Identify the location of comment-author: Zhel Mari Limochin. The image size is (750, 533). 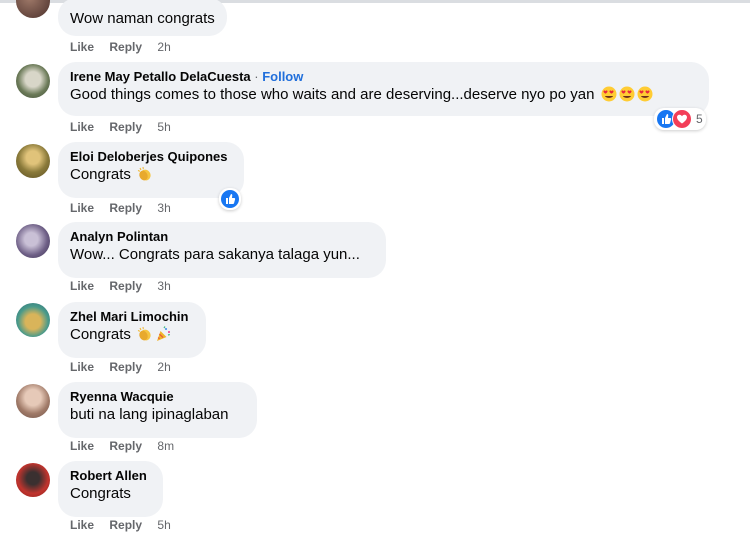
(132, 317).